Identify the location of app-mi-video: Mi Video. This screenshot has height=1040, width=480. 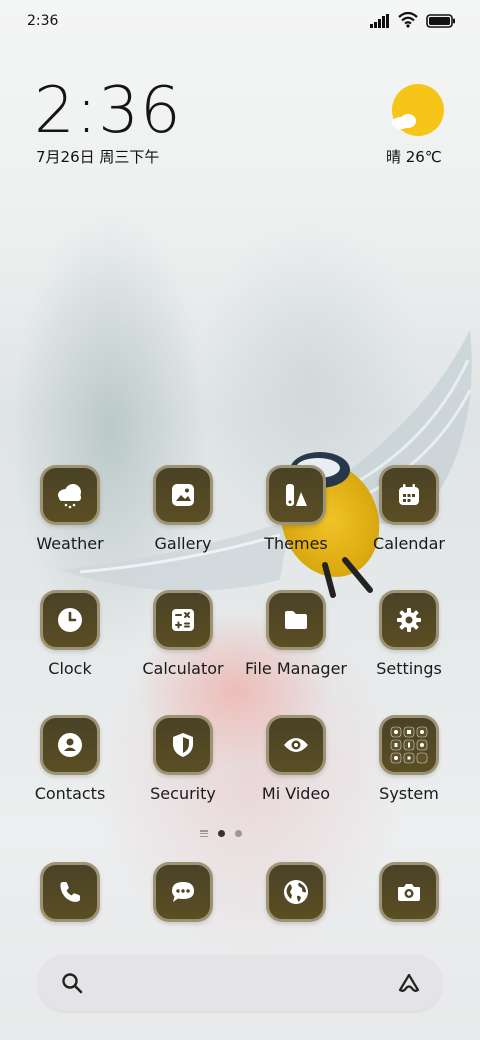
(296, 759).